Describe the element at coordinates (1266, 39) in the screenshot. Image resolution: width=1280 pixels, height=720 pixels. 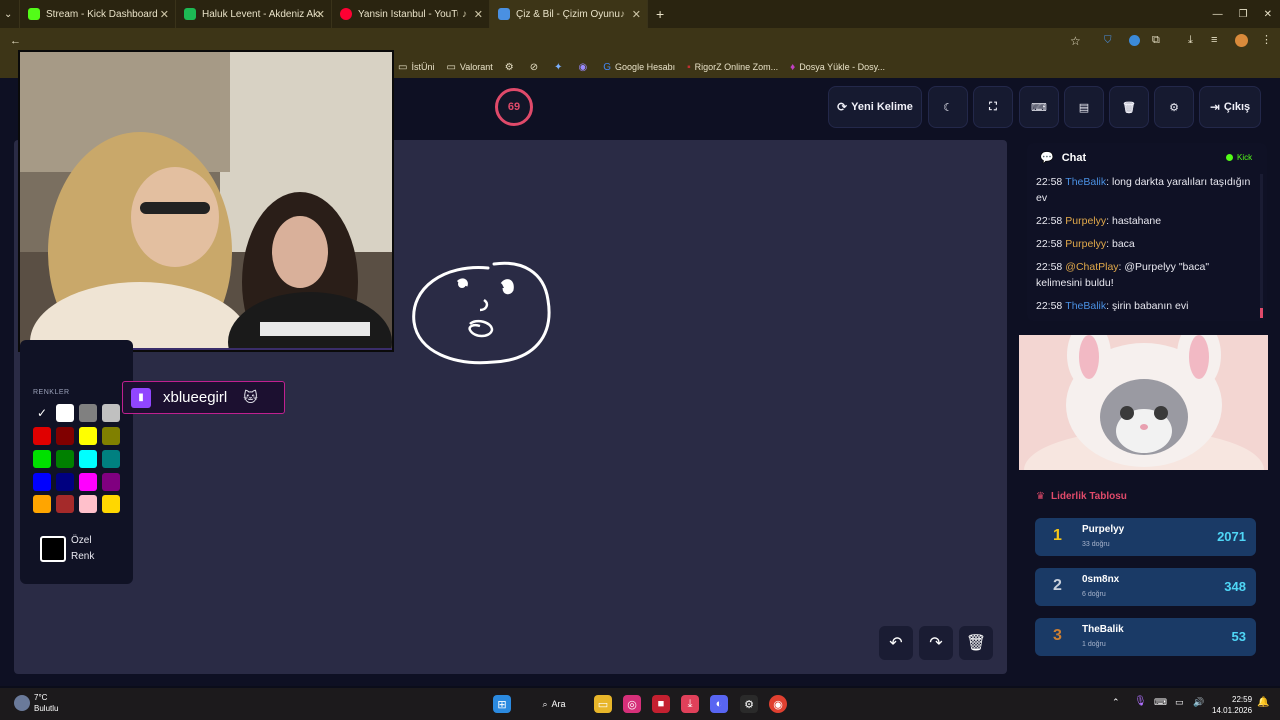
I see `more-icon: ⋮` at that location.